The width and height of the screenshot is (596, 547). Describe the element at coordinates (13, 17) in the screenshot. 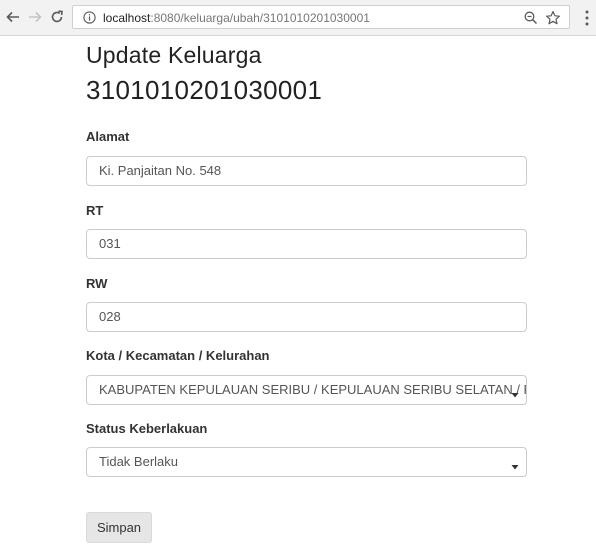

I see `back-arrow-icon` at that location.